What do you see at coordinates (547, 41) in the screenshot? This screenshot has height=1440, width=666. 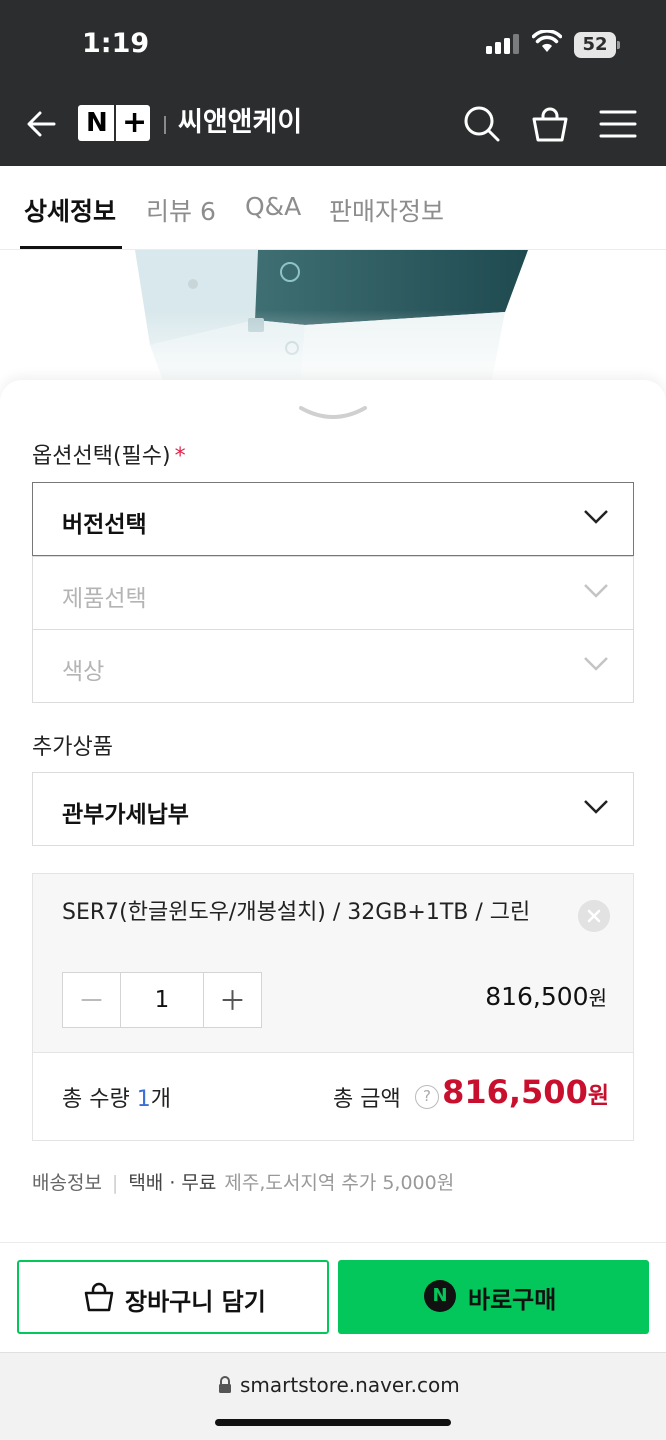 I see `wifi-icon` at bounding box center [547, 41].